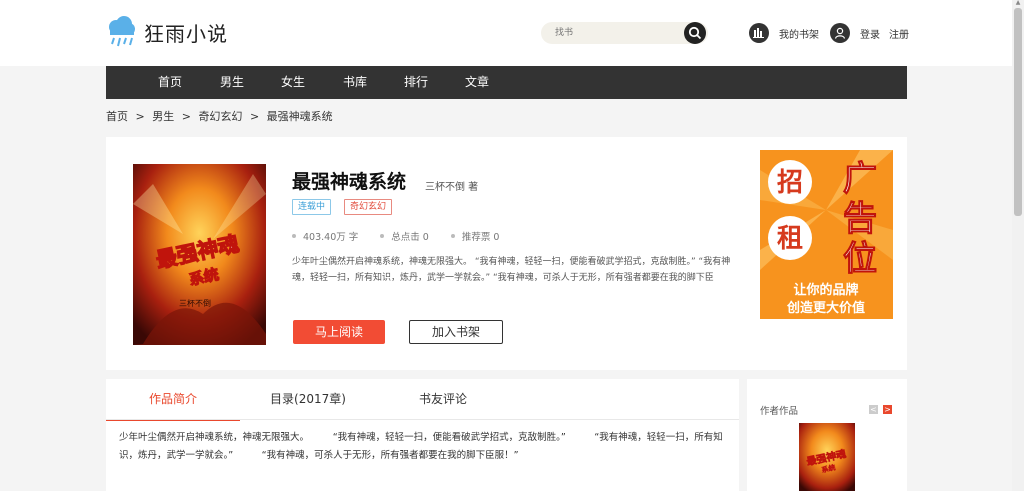 This screenshot has height=491, width=1024. What do you see at coordinates (349, 182) in the screenshot?
I see `book-title: 最强神魂系统` at bounding box center [349, 182].